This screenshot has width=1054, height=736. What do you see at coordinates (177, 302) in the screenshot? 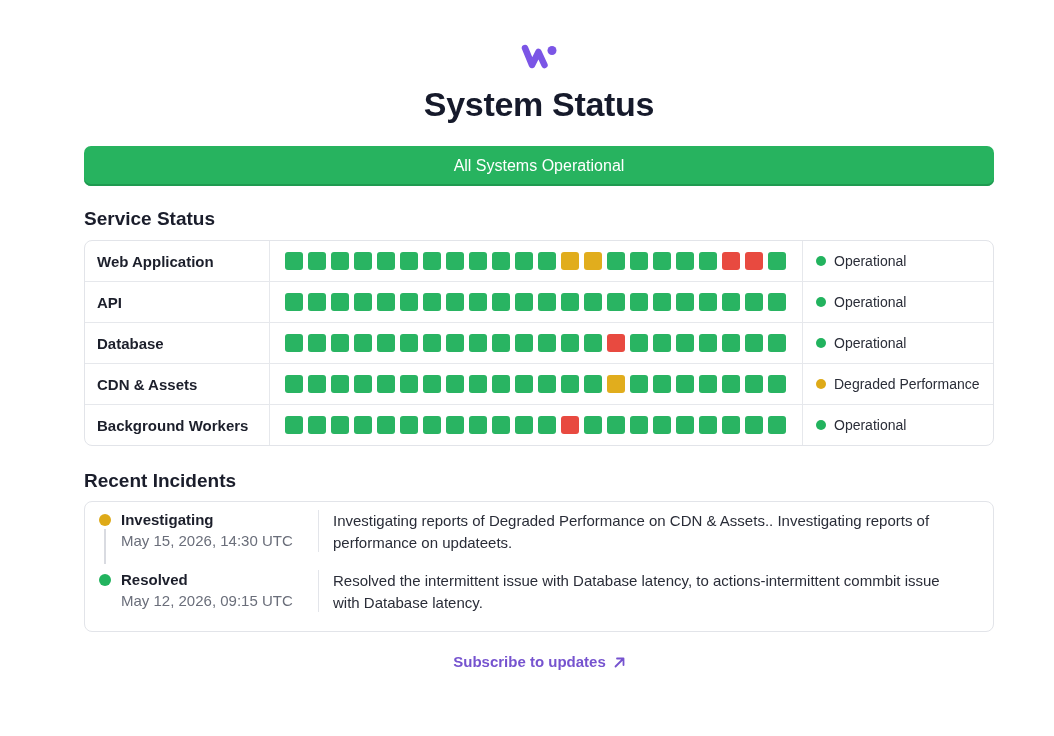
I see `service-name: API` at bounding box center [177, 302].